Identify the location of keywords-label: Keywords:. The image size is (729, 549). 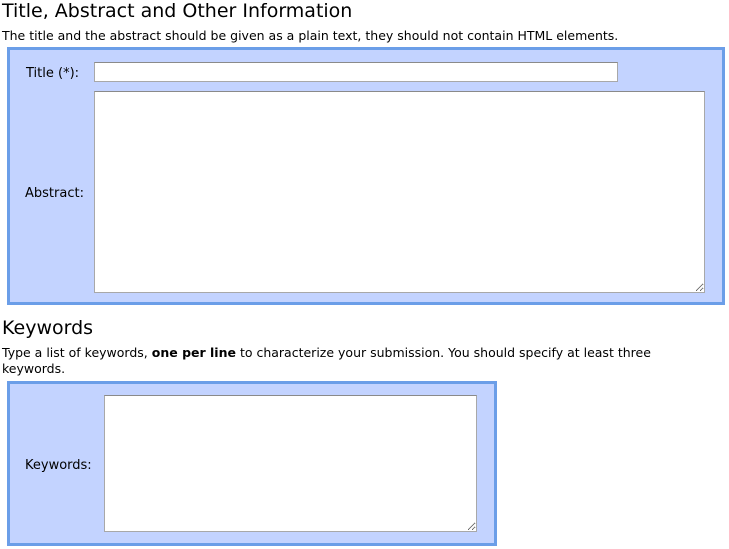
(58, 465).